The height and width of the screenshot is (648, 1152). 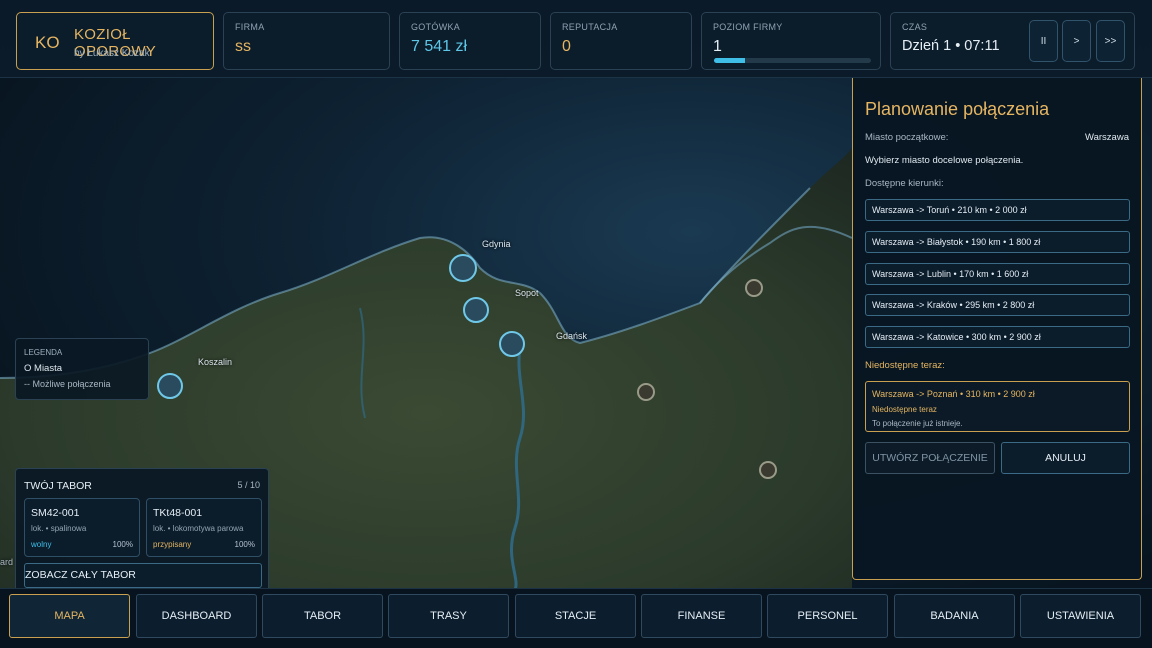 I want to click on reputation-panel: REPUTACJA 0, so click(x=621, y=41).